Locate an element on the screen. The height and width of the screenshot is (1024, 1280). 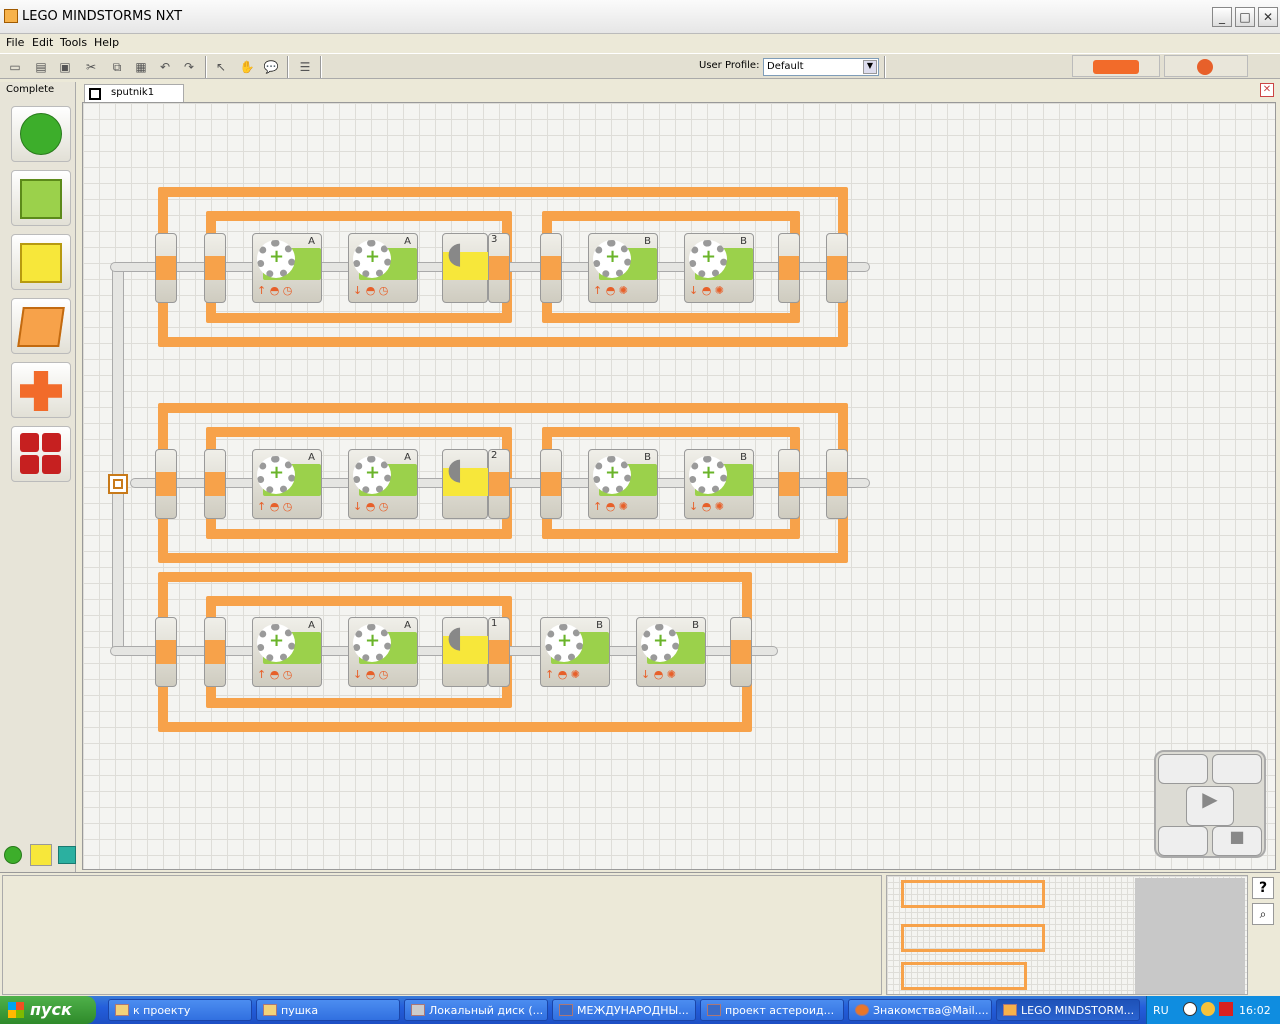
new-icon: ▭ is located at coordinates (15, 67).